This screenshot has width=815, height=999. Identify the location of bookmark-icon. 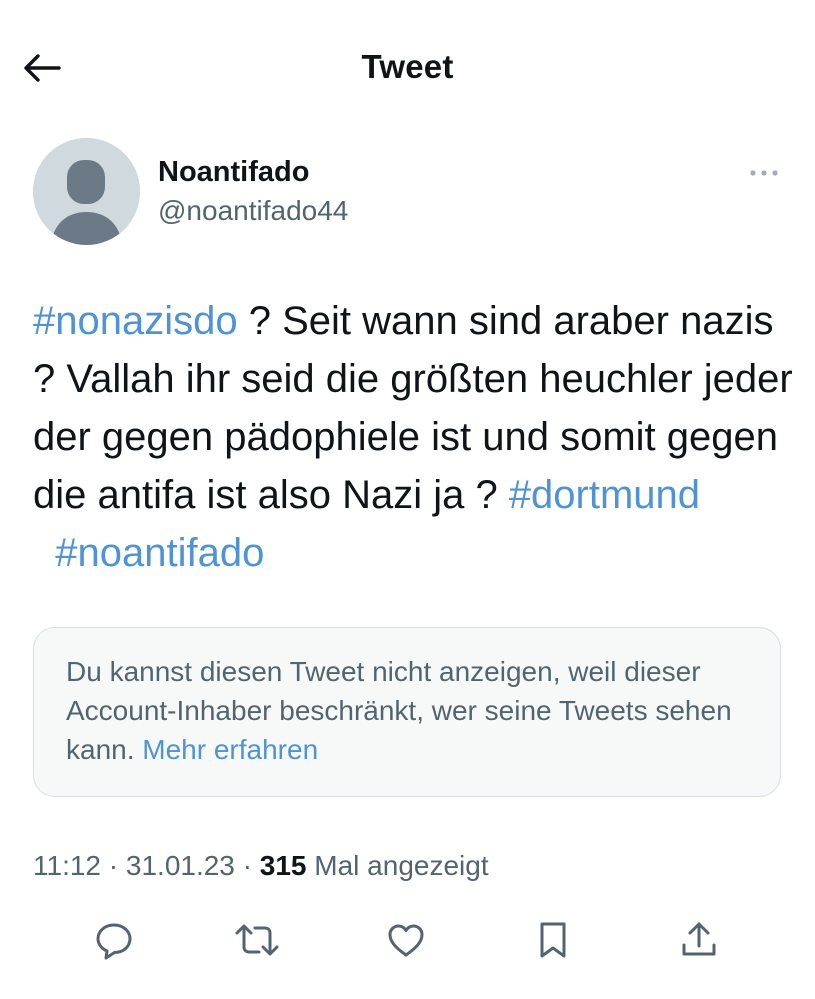
(553, 940).